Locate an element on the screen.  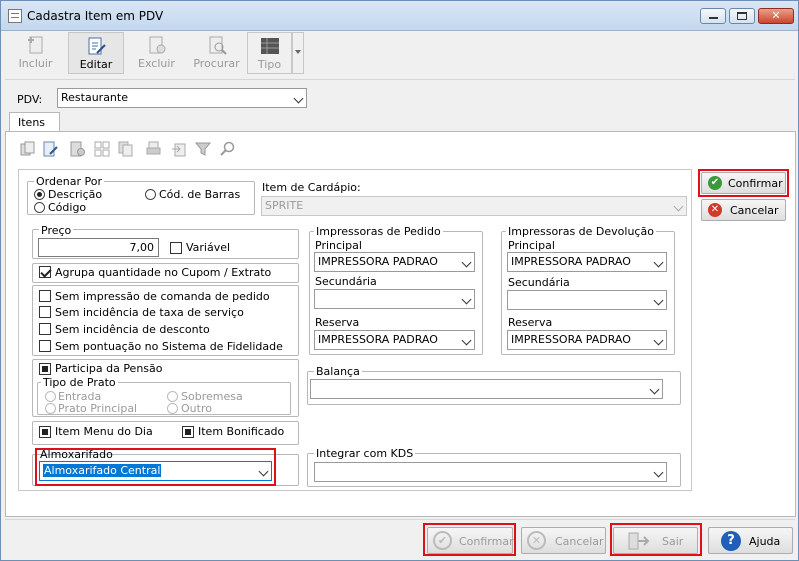
sem-desconto-checkbox is located at coordinates (45, 329).